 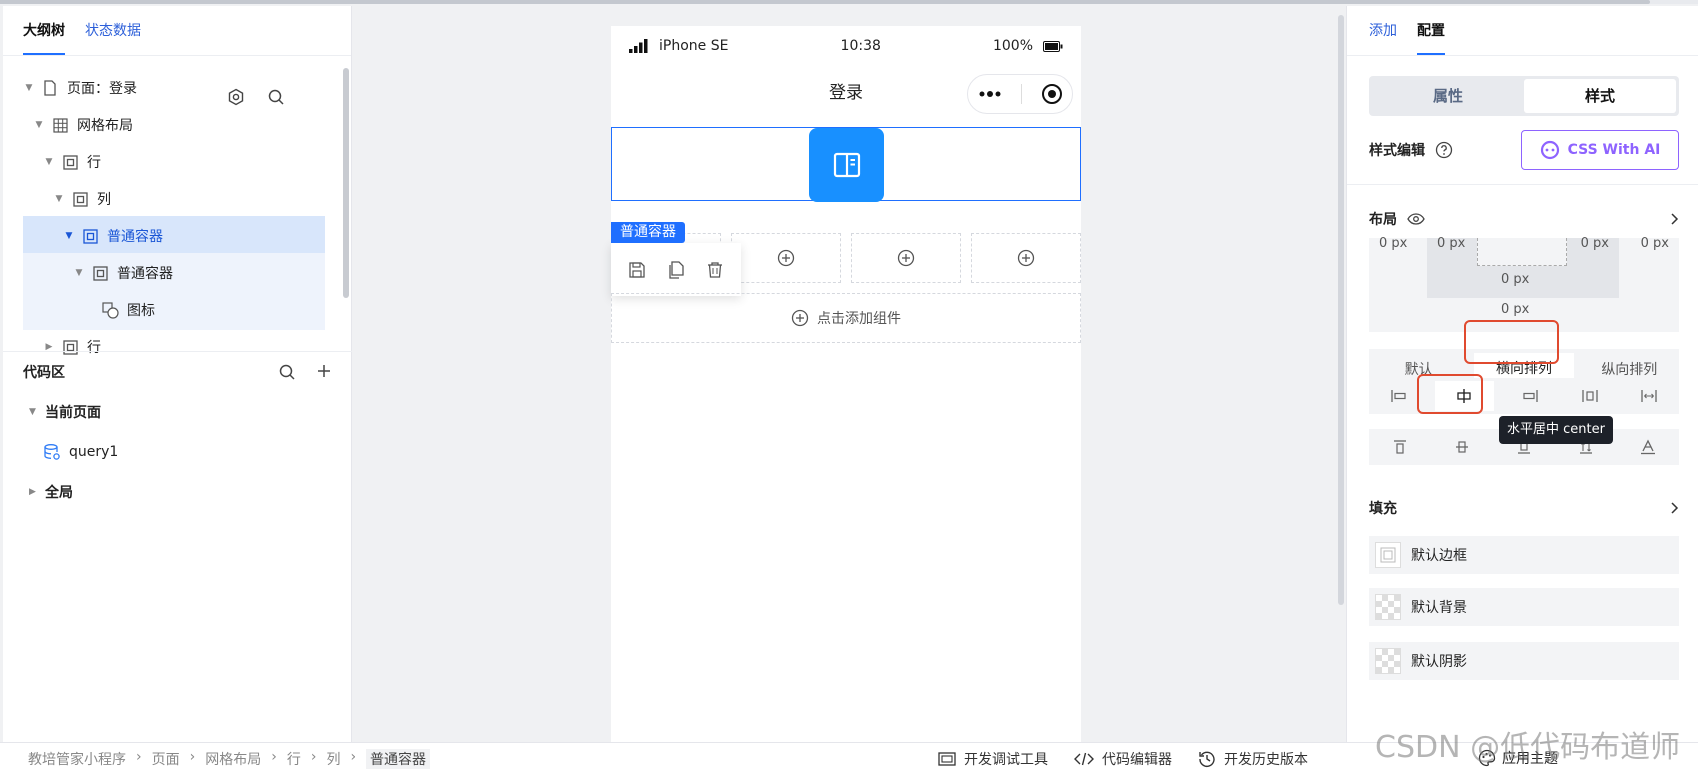 I want to click on code-item-current-page: ▼ 当前页面, so click(x=177, y=412).